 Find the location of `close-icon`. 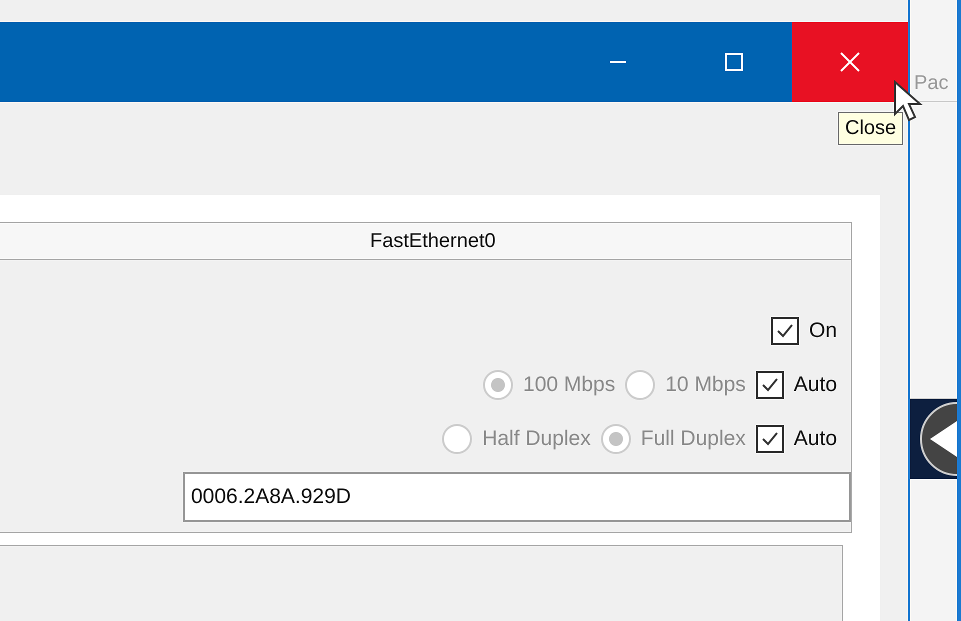

close-icon is located at coordinates (850, 62).